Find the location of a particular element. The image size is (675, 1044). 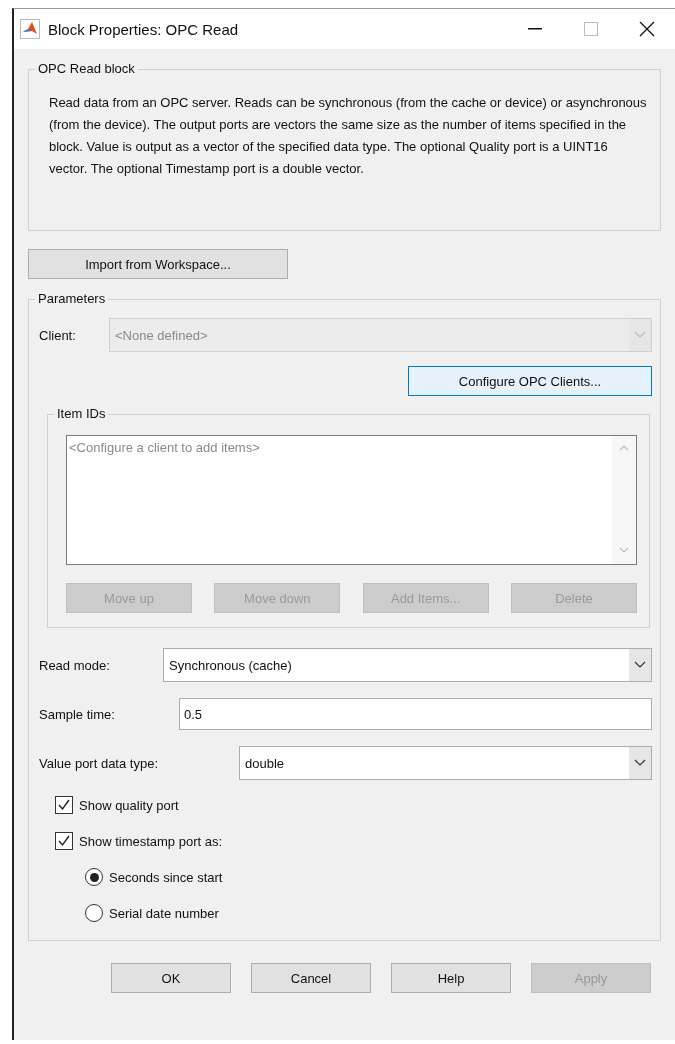

radio-label: Serial date number is located at coordinates (164, 913).